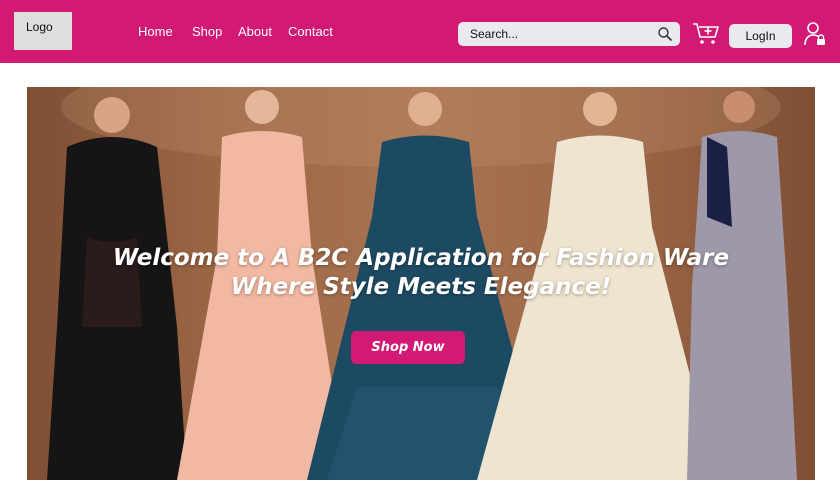  What do you see at coordinates (665, 34) in the screenshot?
I see `search-icon` at bounding box center [665, 34].